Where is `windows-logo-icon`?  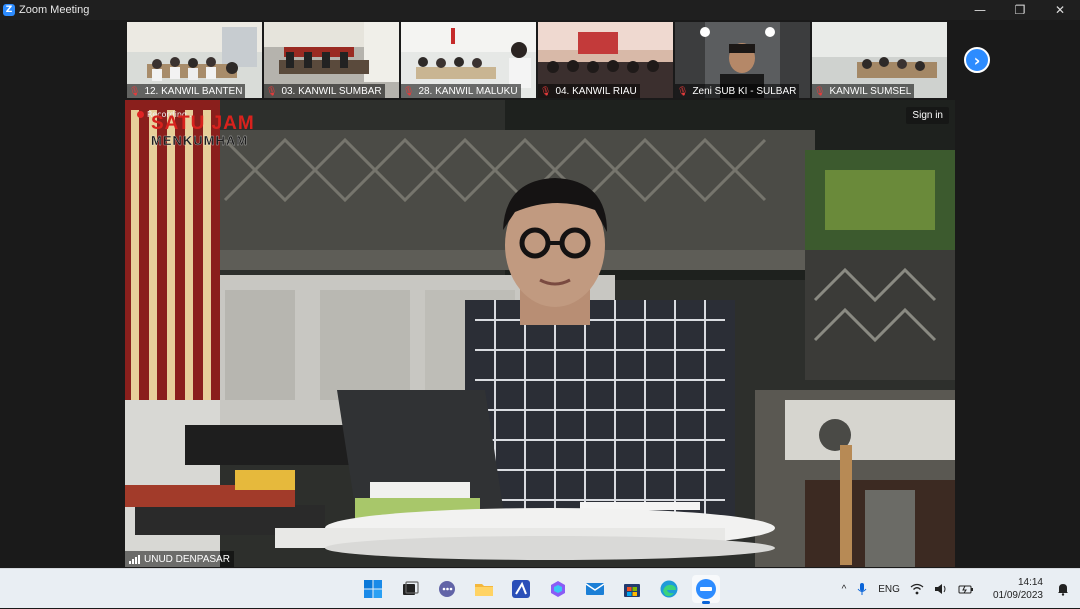
windows-logo-icon is located at coordinates (373, 589).